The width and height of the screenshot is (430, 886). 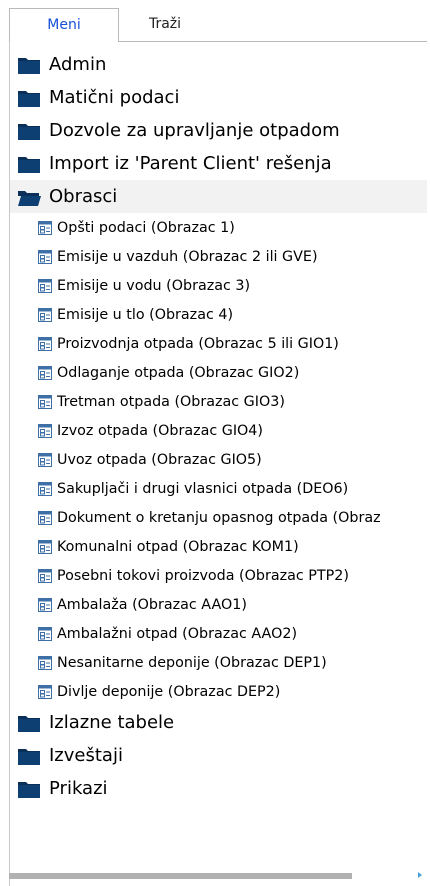 I want to click on item-label: Posebni tokovi proizvoda (Obrazac PTP2), so click(x=203, y=575).